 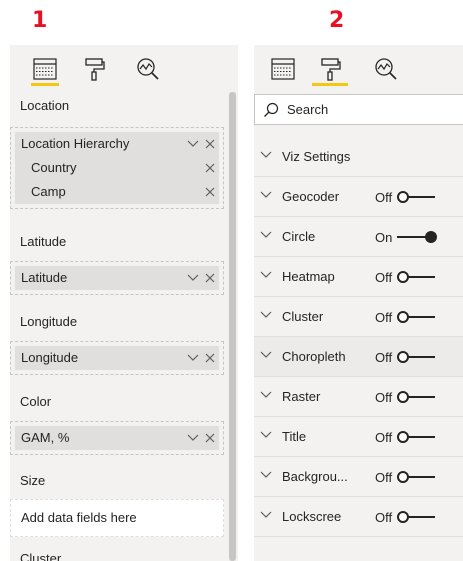 What do you see at coordinates (48, 191) in the screenshot?
I see `camp-text: Camp` at bounding box center [48, 191].